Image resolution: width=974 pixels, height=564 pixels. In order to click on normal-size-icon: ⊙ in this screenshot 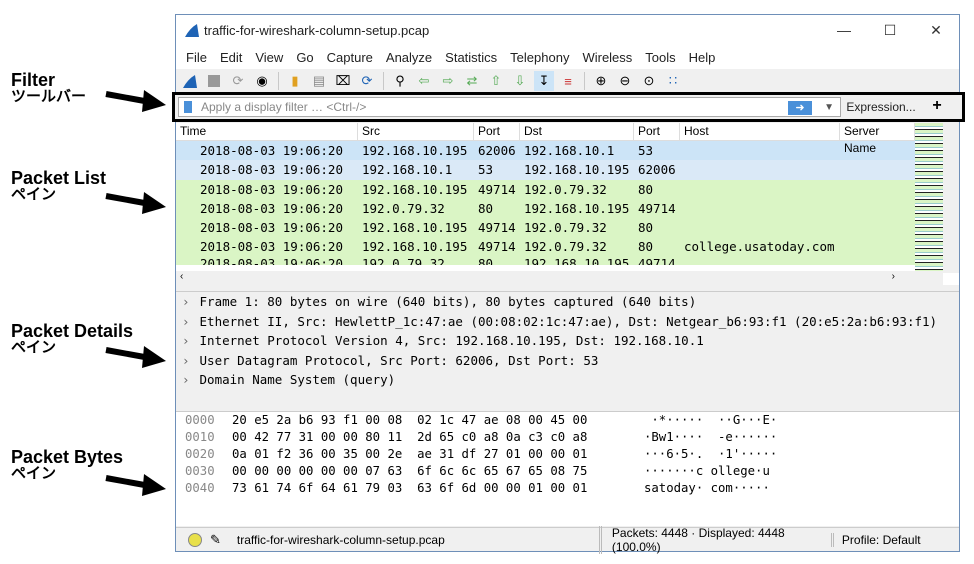, I will do `click(649, 81)`.